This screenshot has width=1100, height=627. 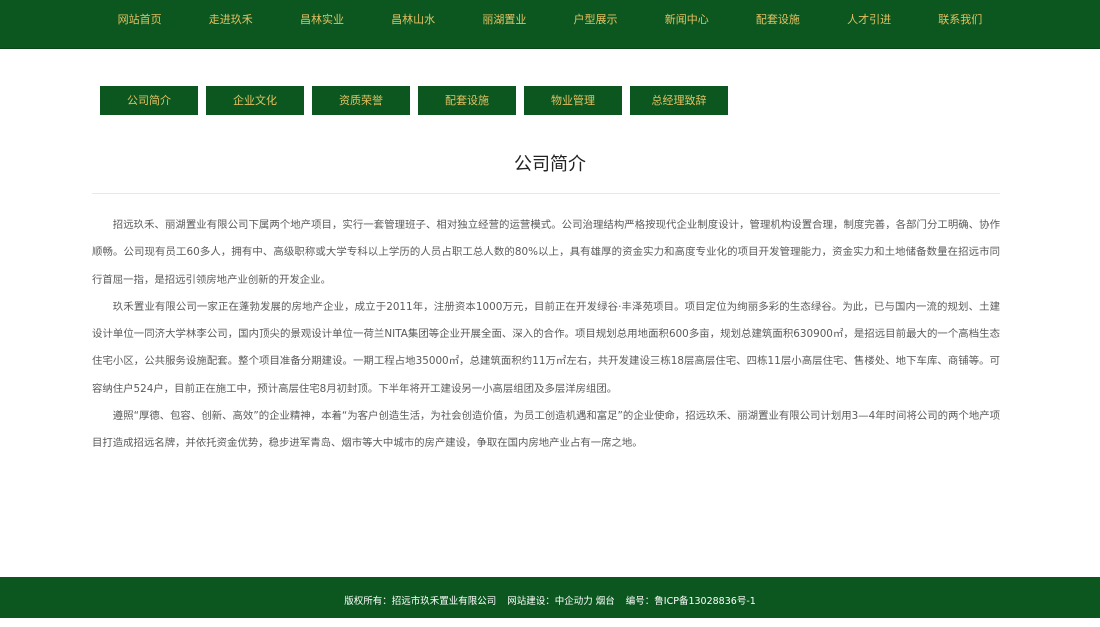 I want to click on nav-item-about: 走进玖禾, so click(x=230, y=20).